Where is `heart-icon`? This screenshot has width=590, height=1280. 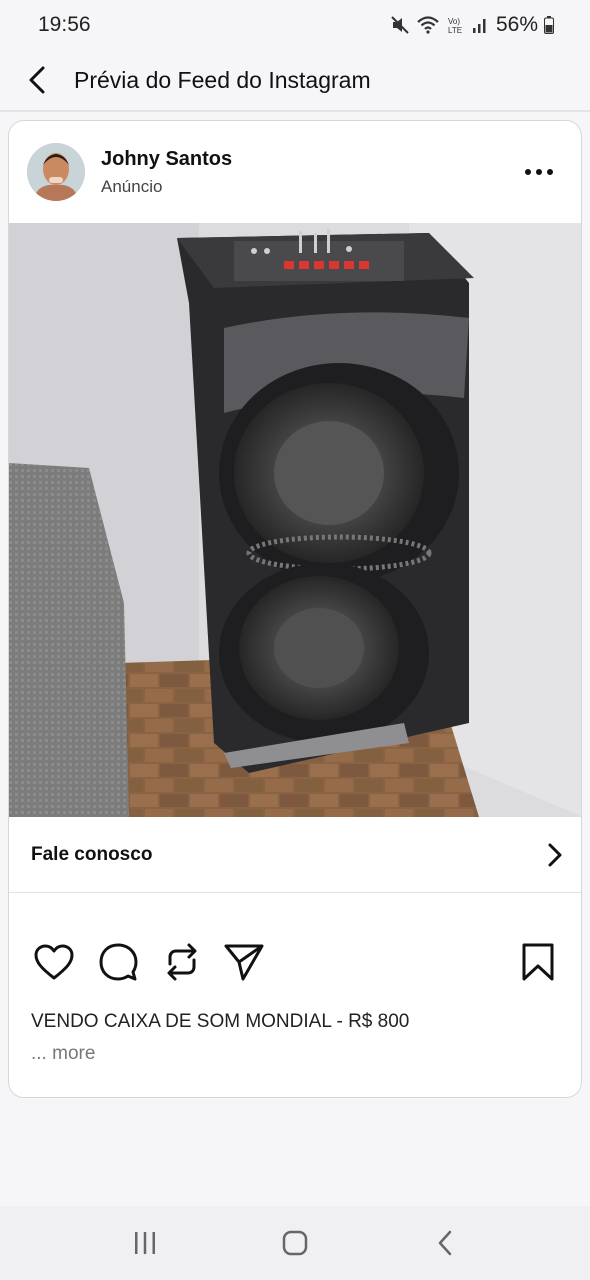 heart-icon is located at coordinates (54, 962).